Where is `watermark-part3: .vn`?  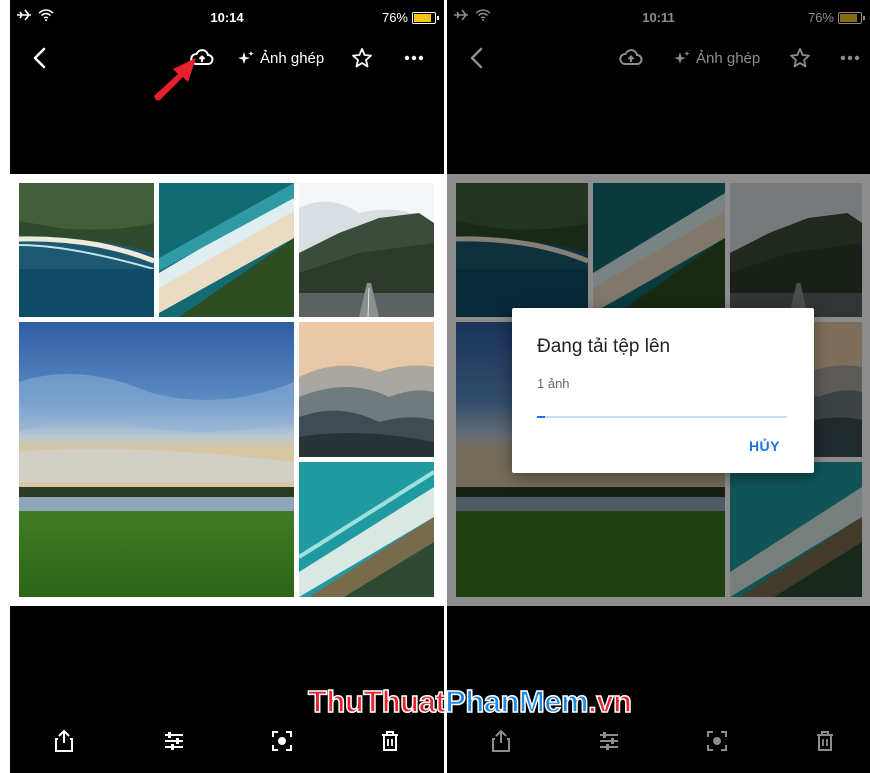
watermark-part3: .vn is located at coordinates (609, 701).